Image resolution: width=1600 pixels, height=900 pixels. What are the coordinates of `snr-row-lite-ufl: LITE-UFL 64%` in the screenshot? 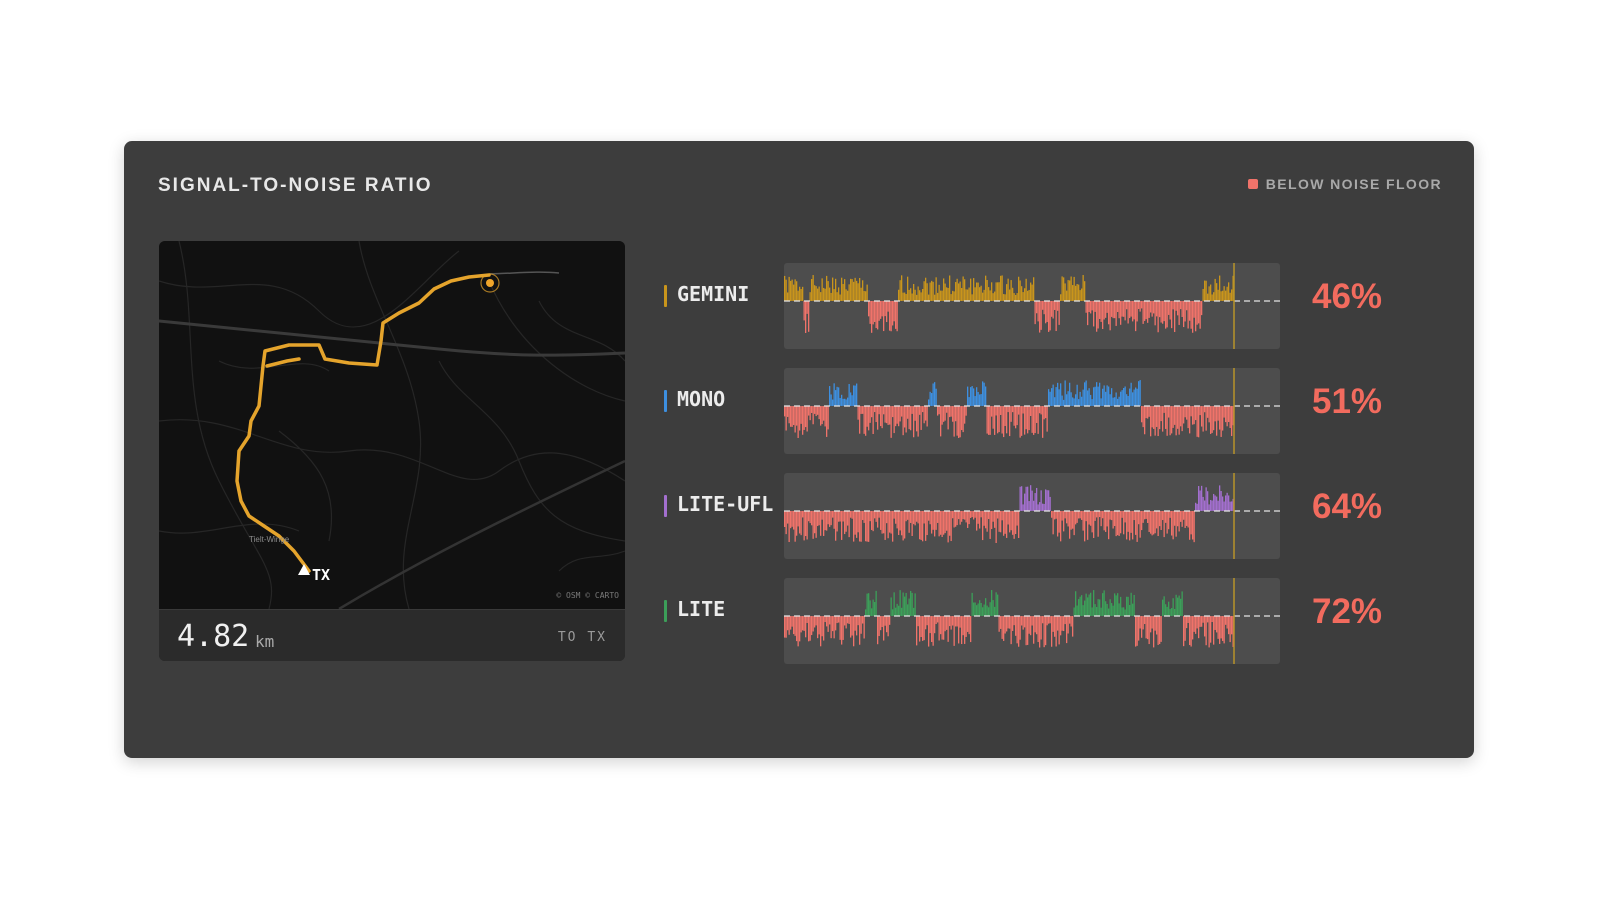 It's located at (1054, 516).